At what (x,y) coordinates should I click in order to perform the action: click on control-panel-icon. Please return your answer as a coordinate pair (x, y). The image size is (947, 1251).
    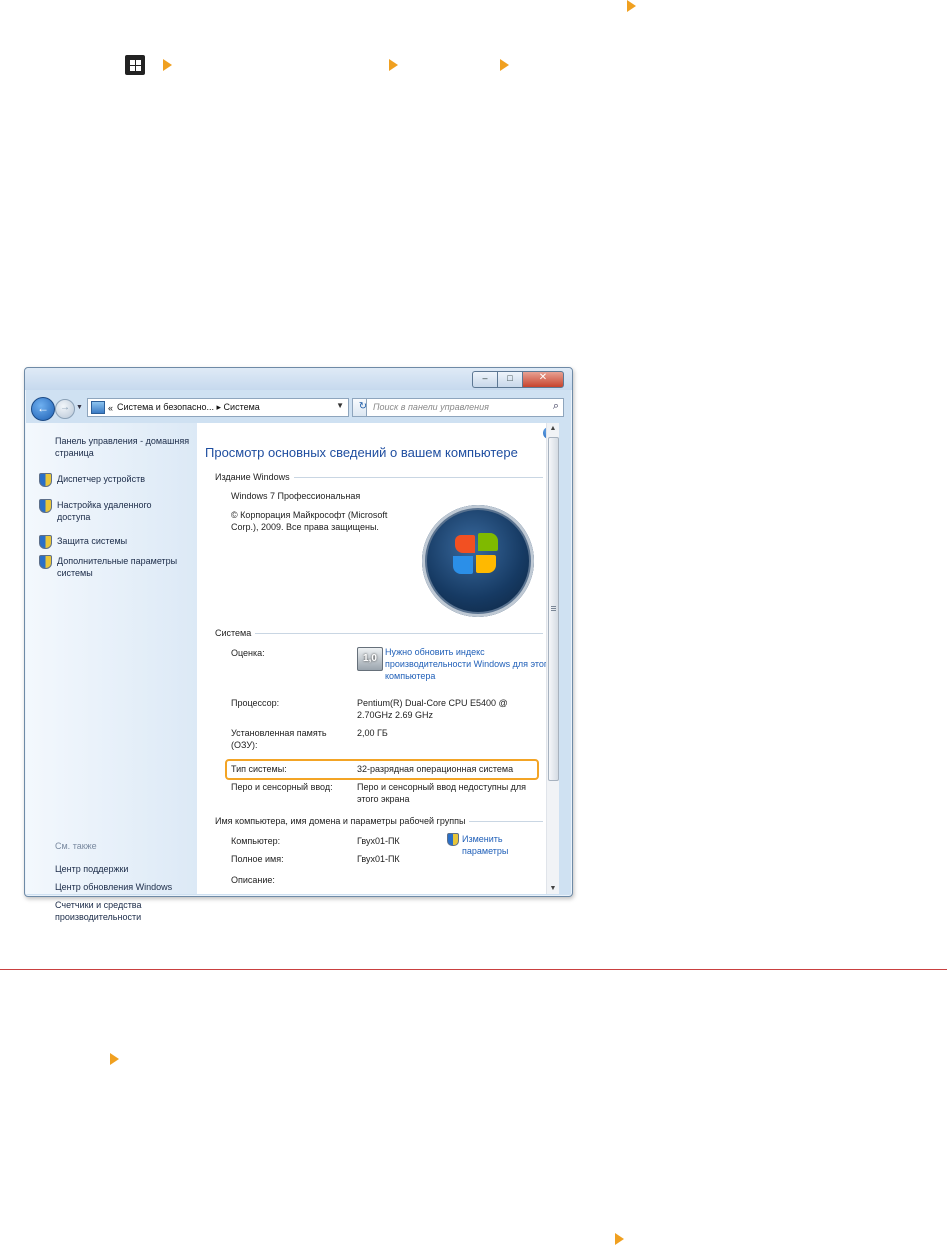
    Looking at the image, I should click on (98, 407).